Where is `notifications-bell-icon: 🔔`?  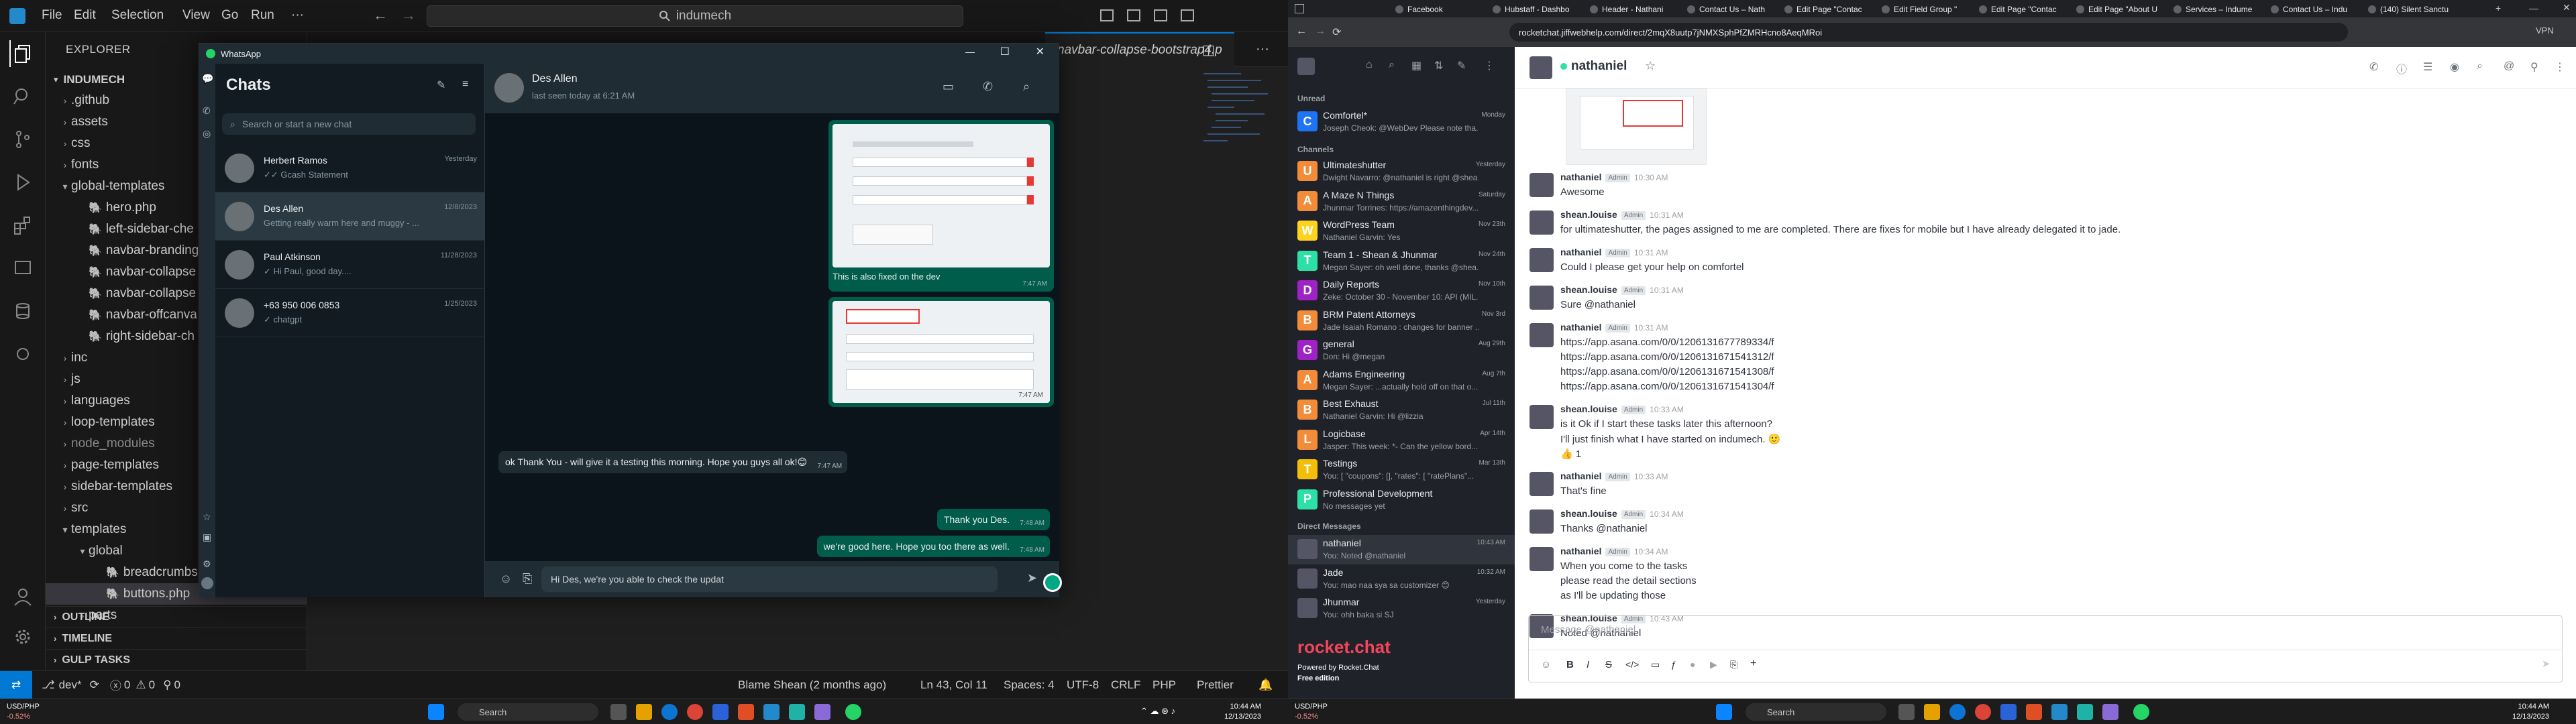
notifications-bell-icon: 🔔 is located at coordinates (1265, 685).